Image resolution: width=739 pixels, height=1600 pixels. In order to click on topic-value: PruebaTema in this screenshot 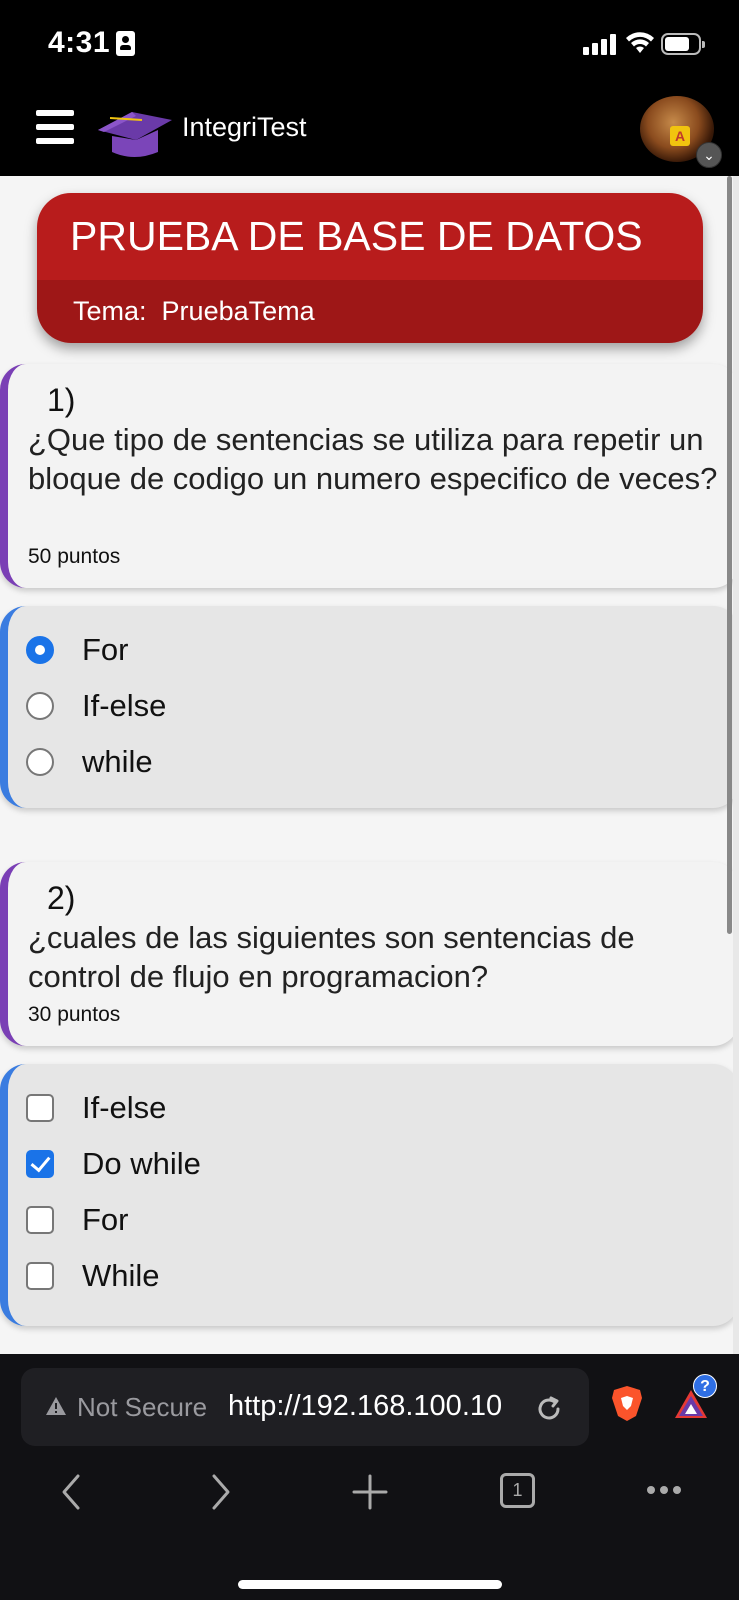, I will do `click(238, 311)`.